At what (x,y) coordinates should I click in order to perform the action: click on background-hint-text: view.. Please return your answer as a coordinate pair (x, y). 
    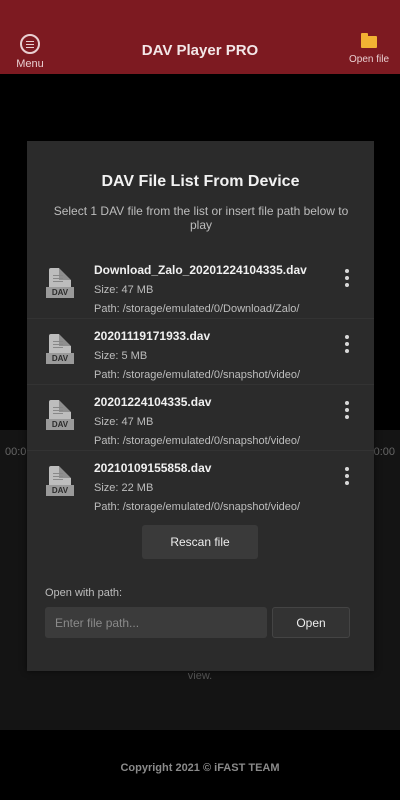
    Looking at the image, I should click on (200, 676).